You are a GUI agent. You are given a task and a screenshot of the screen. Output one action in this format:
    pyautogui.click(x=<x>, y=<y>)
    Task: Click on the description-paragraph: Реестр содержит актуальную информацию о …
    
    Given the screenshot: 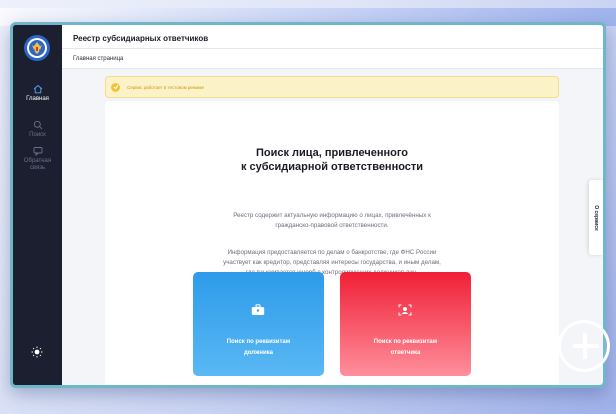 What is the action you would take?
    pyautogui.click(x=332, y=221)
    